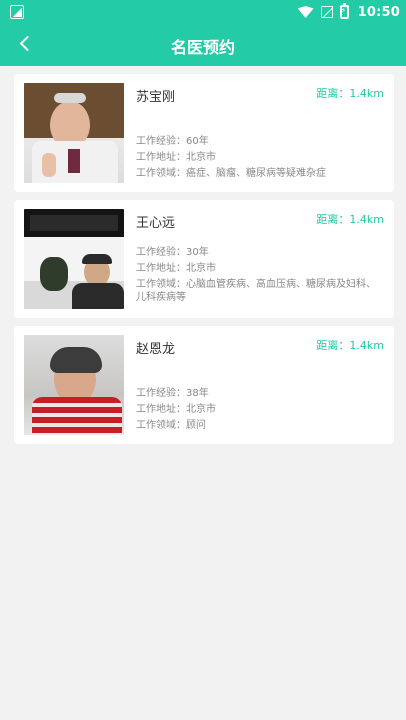  Describe the element at coordinates (156, 349) in the screenshot. I see `doctor-name: 赵恩龙` at that location.